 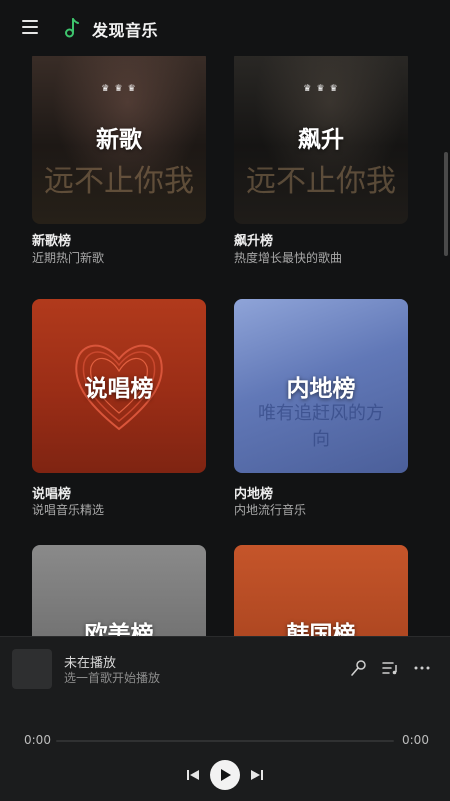 I want to click on top-bar: 发现音乐, so click(x=225, y=28).